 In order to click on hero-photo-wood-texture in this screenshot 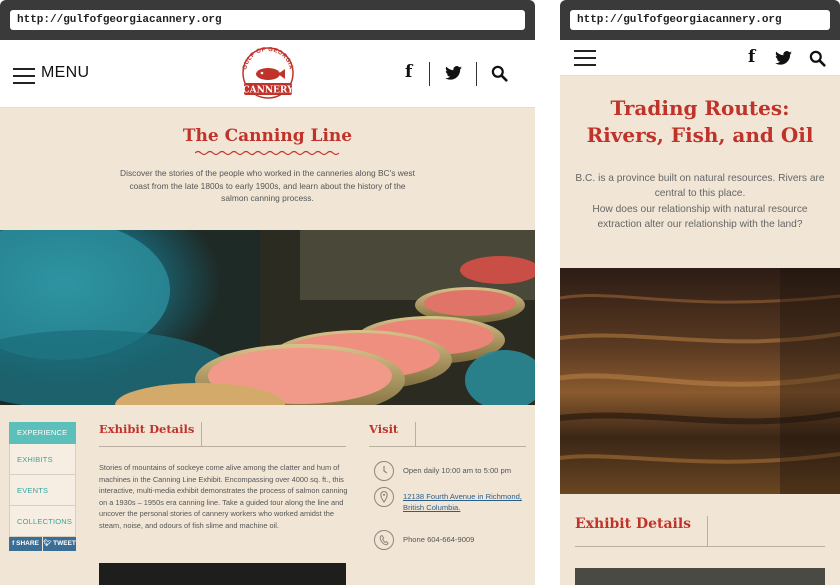, I will do `click(700, 381)`.